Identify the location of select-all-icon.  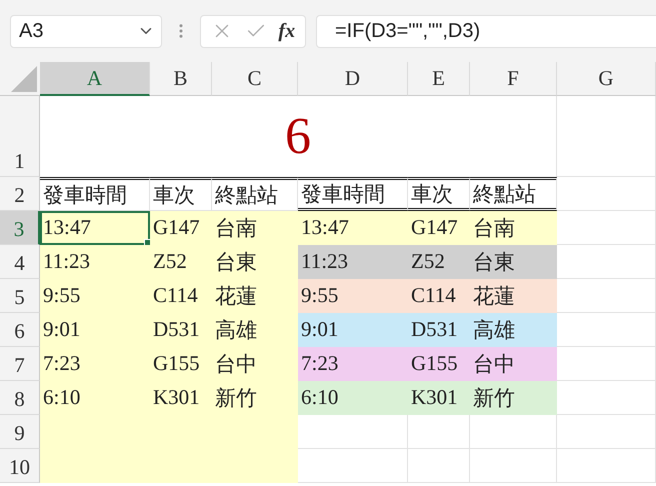
(24, 79).